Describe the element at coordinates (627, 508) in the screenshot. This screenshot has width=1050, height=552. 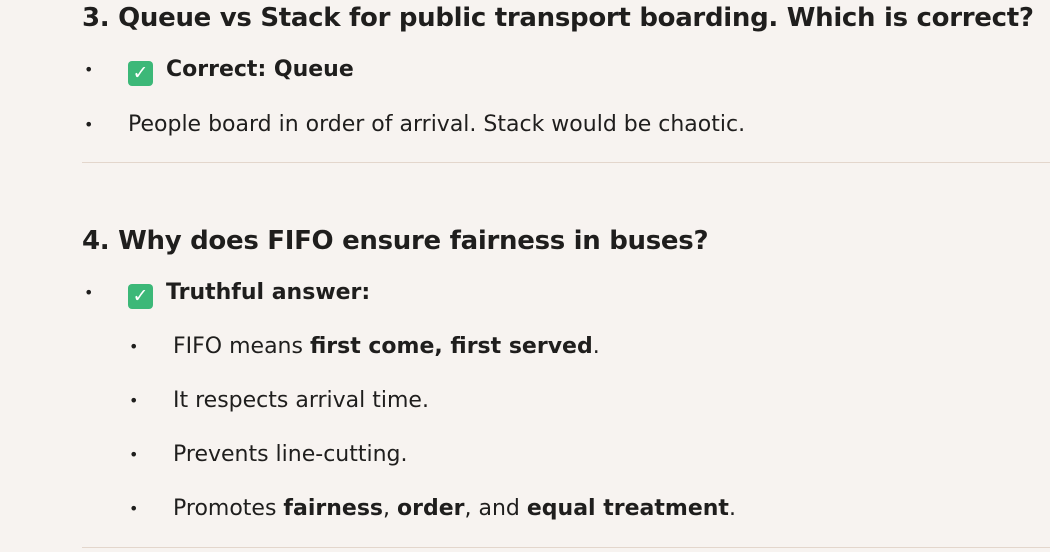
I see `bold-text: equal treatment` at that location.